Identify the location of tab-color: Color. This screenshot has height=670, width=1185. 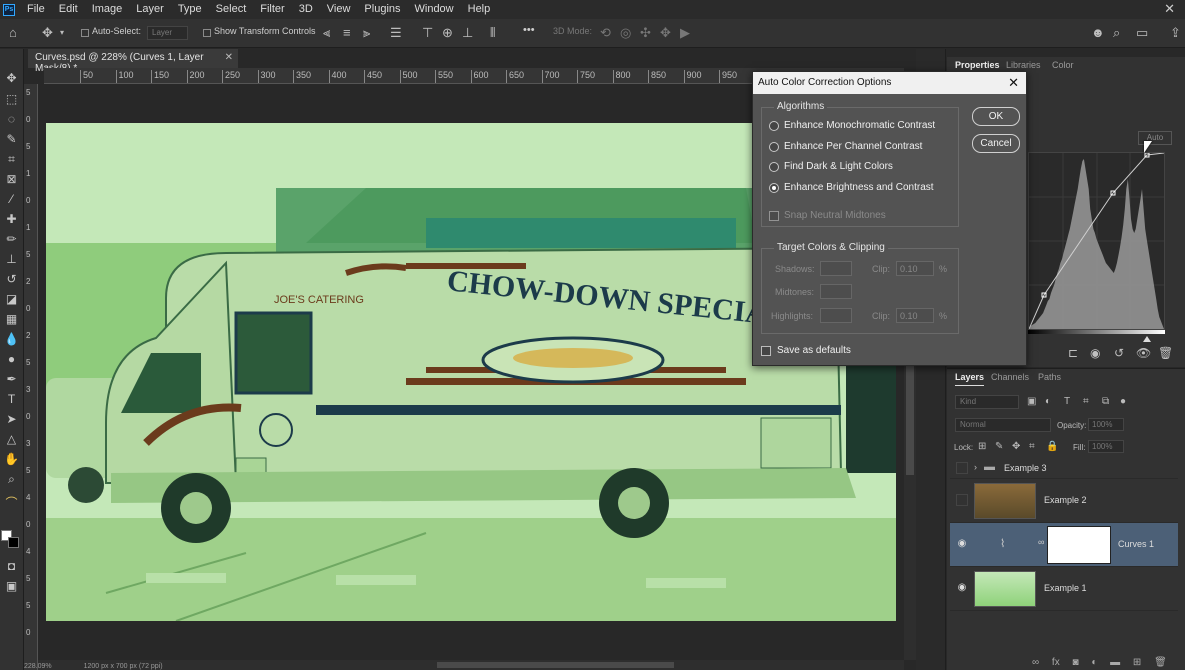
(1063, 65).